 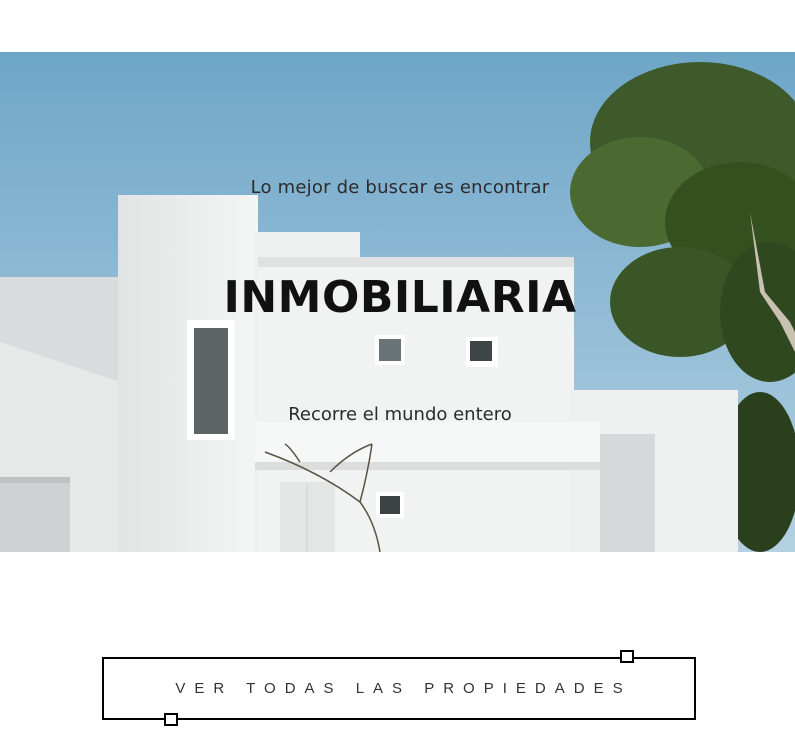 What do you see at coordinates (171, 719) in the screenshot?
I see `resize-handle-bottom` at bounding box center [171, 719].